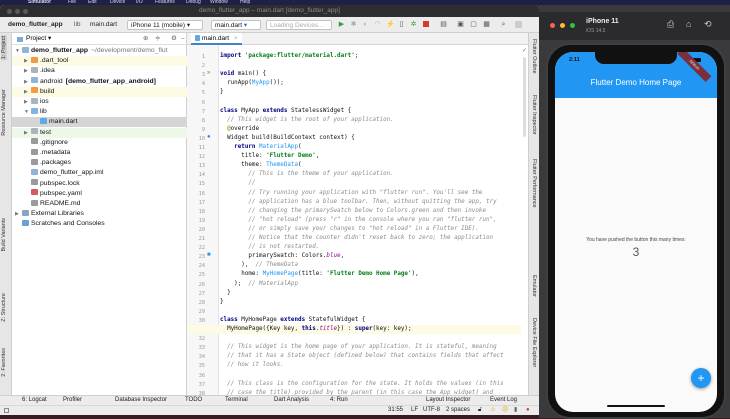 This screenshot has width=730, height=419. Describe the element at coordinates (99, 214) in the screenshot. I see `tree-item: ▶ External Libraries` at that location.